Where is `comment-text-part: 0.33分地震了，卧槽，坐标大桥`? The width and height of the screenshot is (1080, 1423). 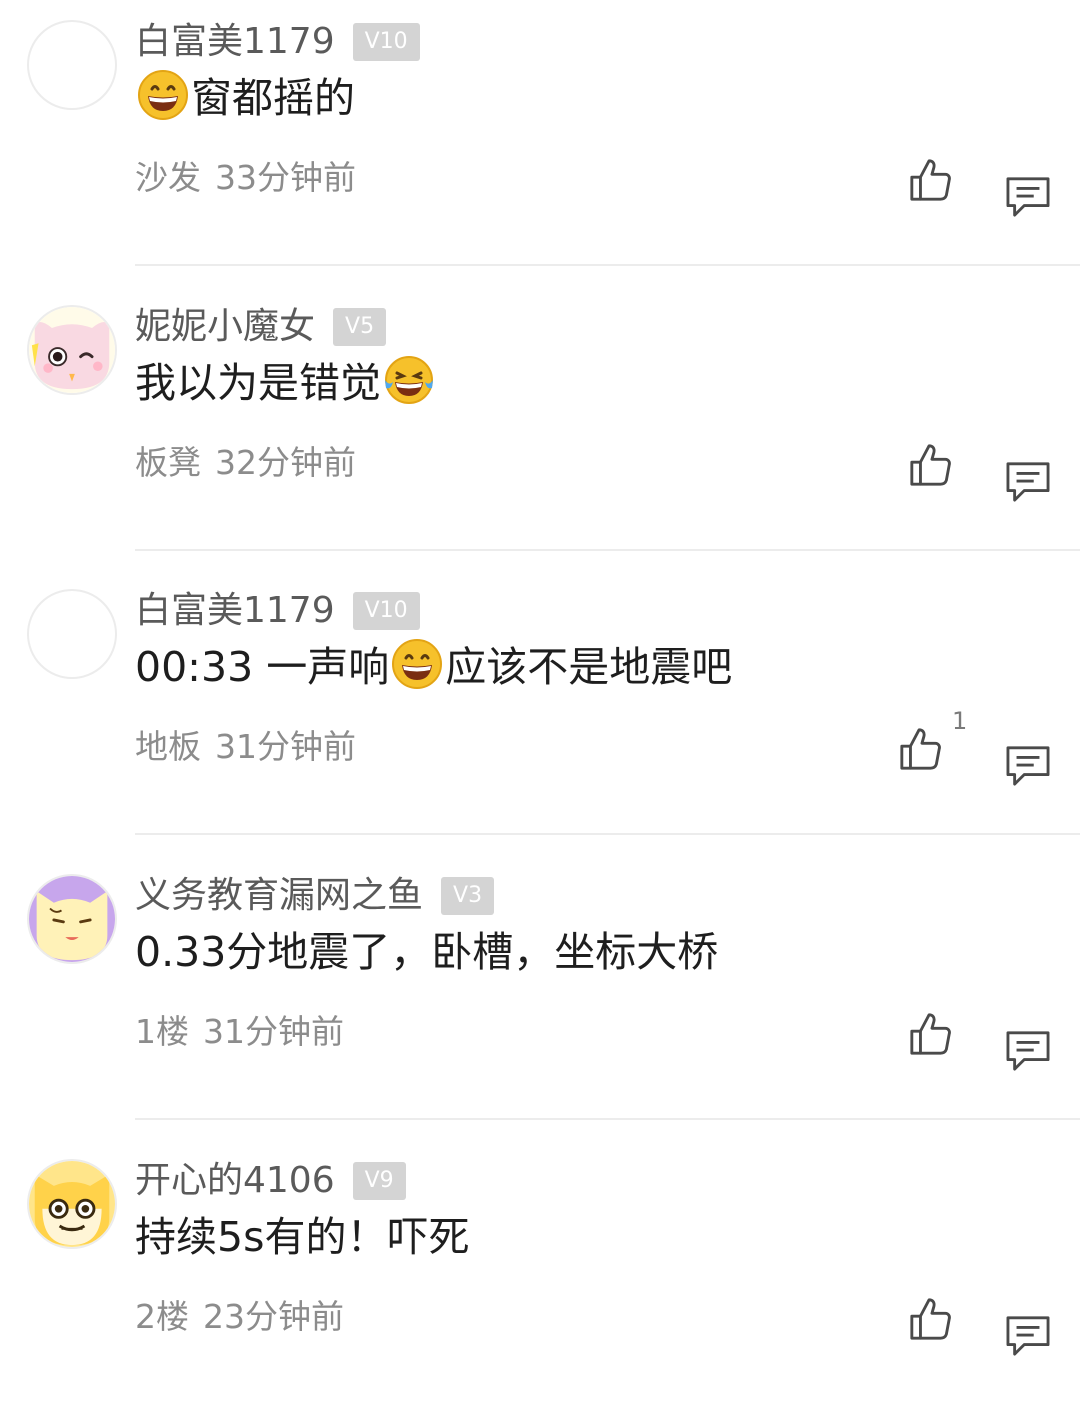
comment-text-part: 0.33分地震了，卧槽，坐标大桥 is located at coordinates (427, 952).